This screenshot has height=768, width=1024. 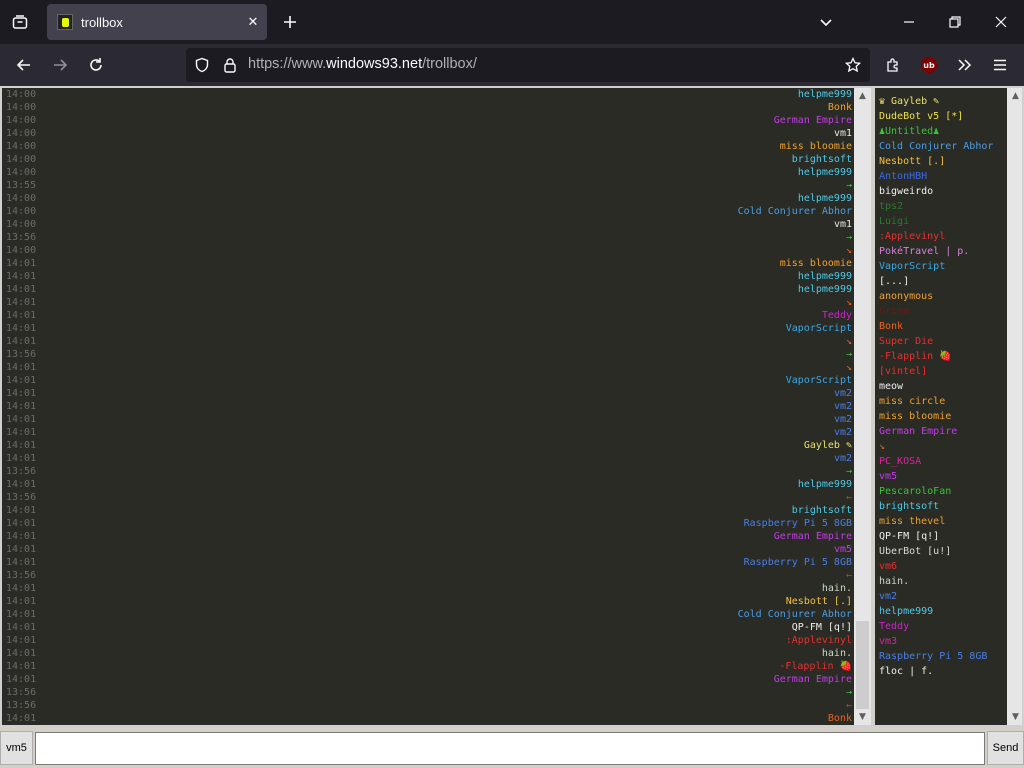 What do you see at coordinates (964, 65) in the screenshot?
I see `double-chevron-icon` at bounding box center [964, 65].